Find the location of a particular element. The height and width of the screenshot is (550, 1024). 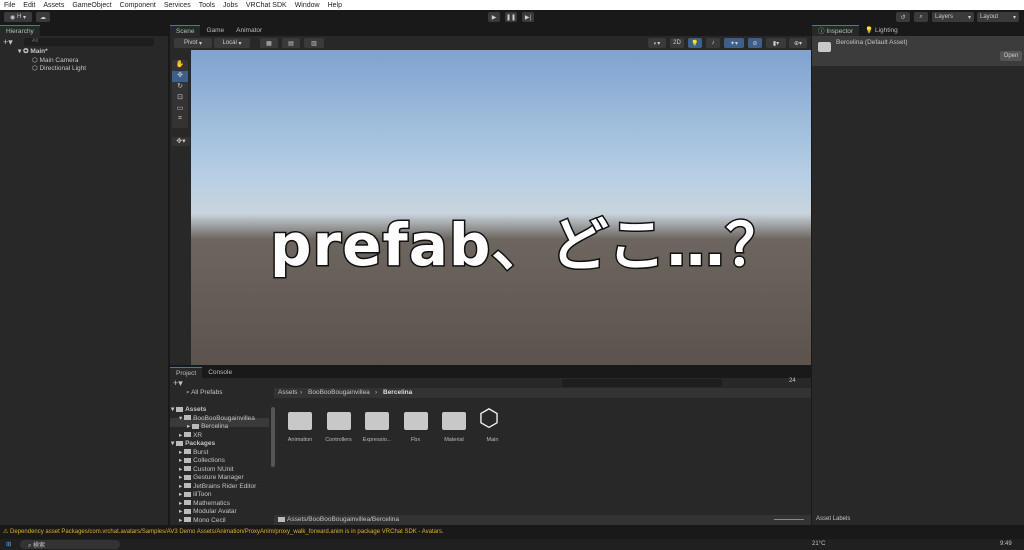

layout-dropdown: Layout ▾ is located at coordinates (998, 17).